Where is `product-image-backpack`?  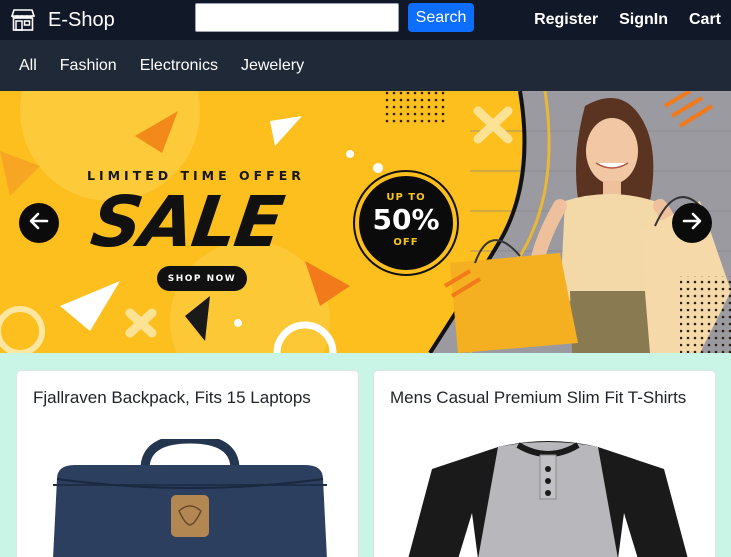 product-image-backpack is located at coordinates (190, 498).